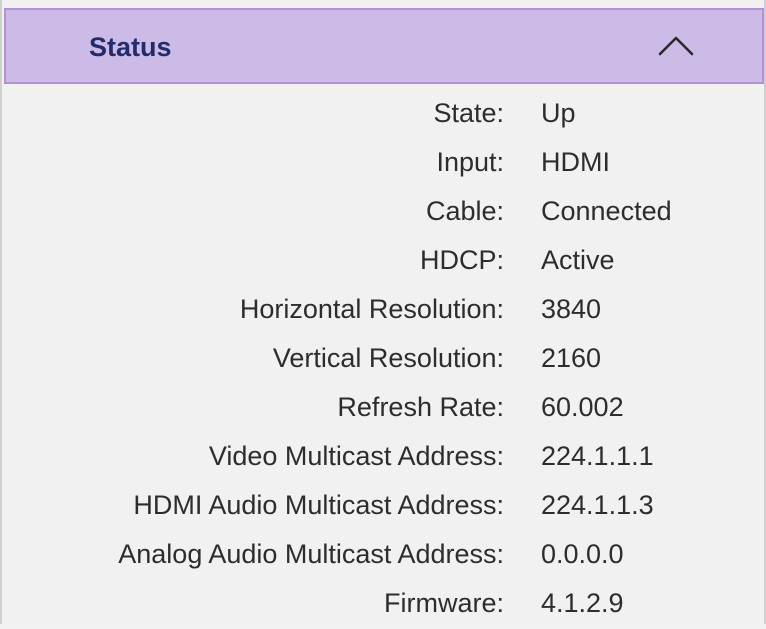 This screenshot has width=766, height=629. What do you see at coordinates (388, 358) in the screenshot?
I see `row-label: Vertical Resolution:` at bounding box center [388, 358].